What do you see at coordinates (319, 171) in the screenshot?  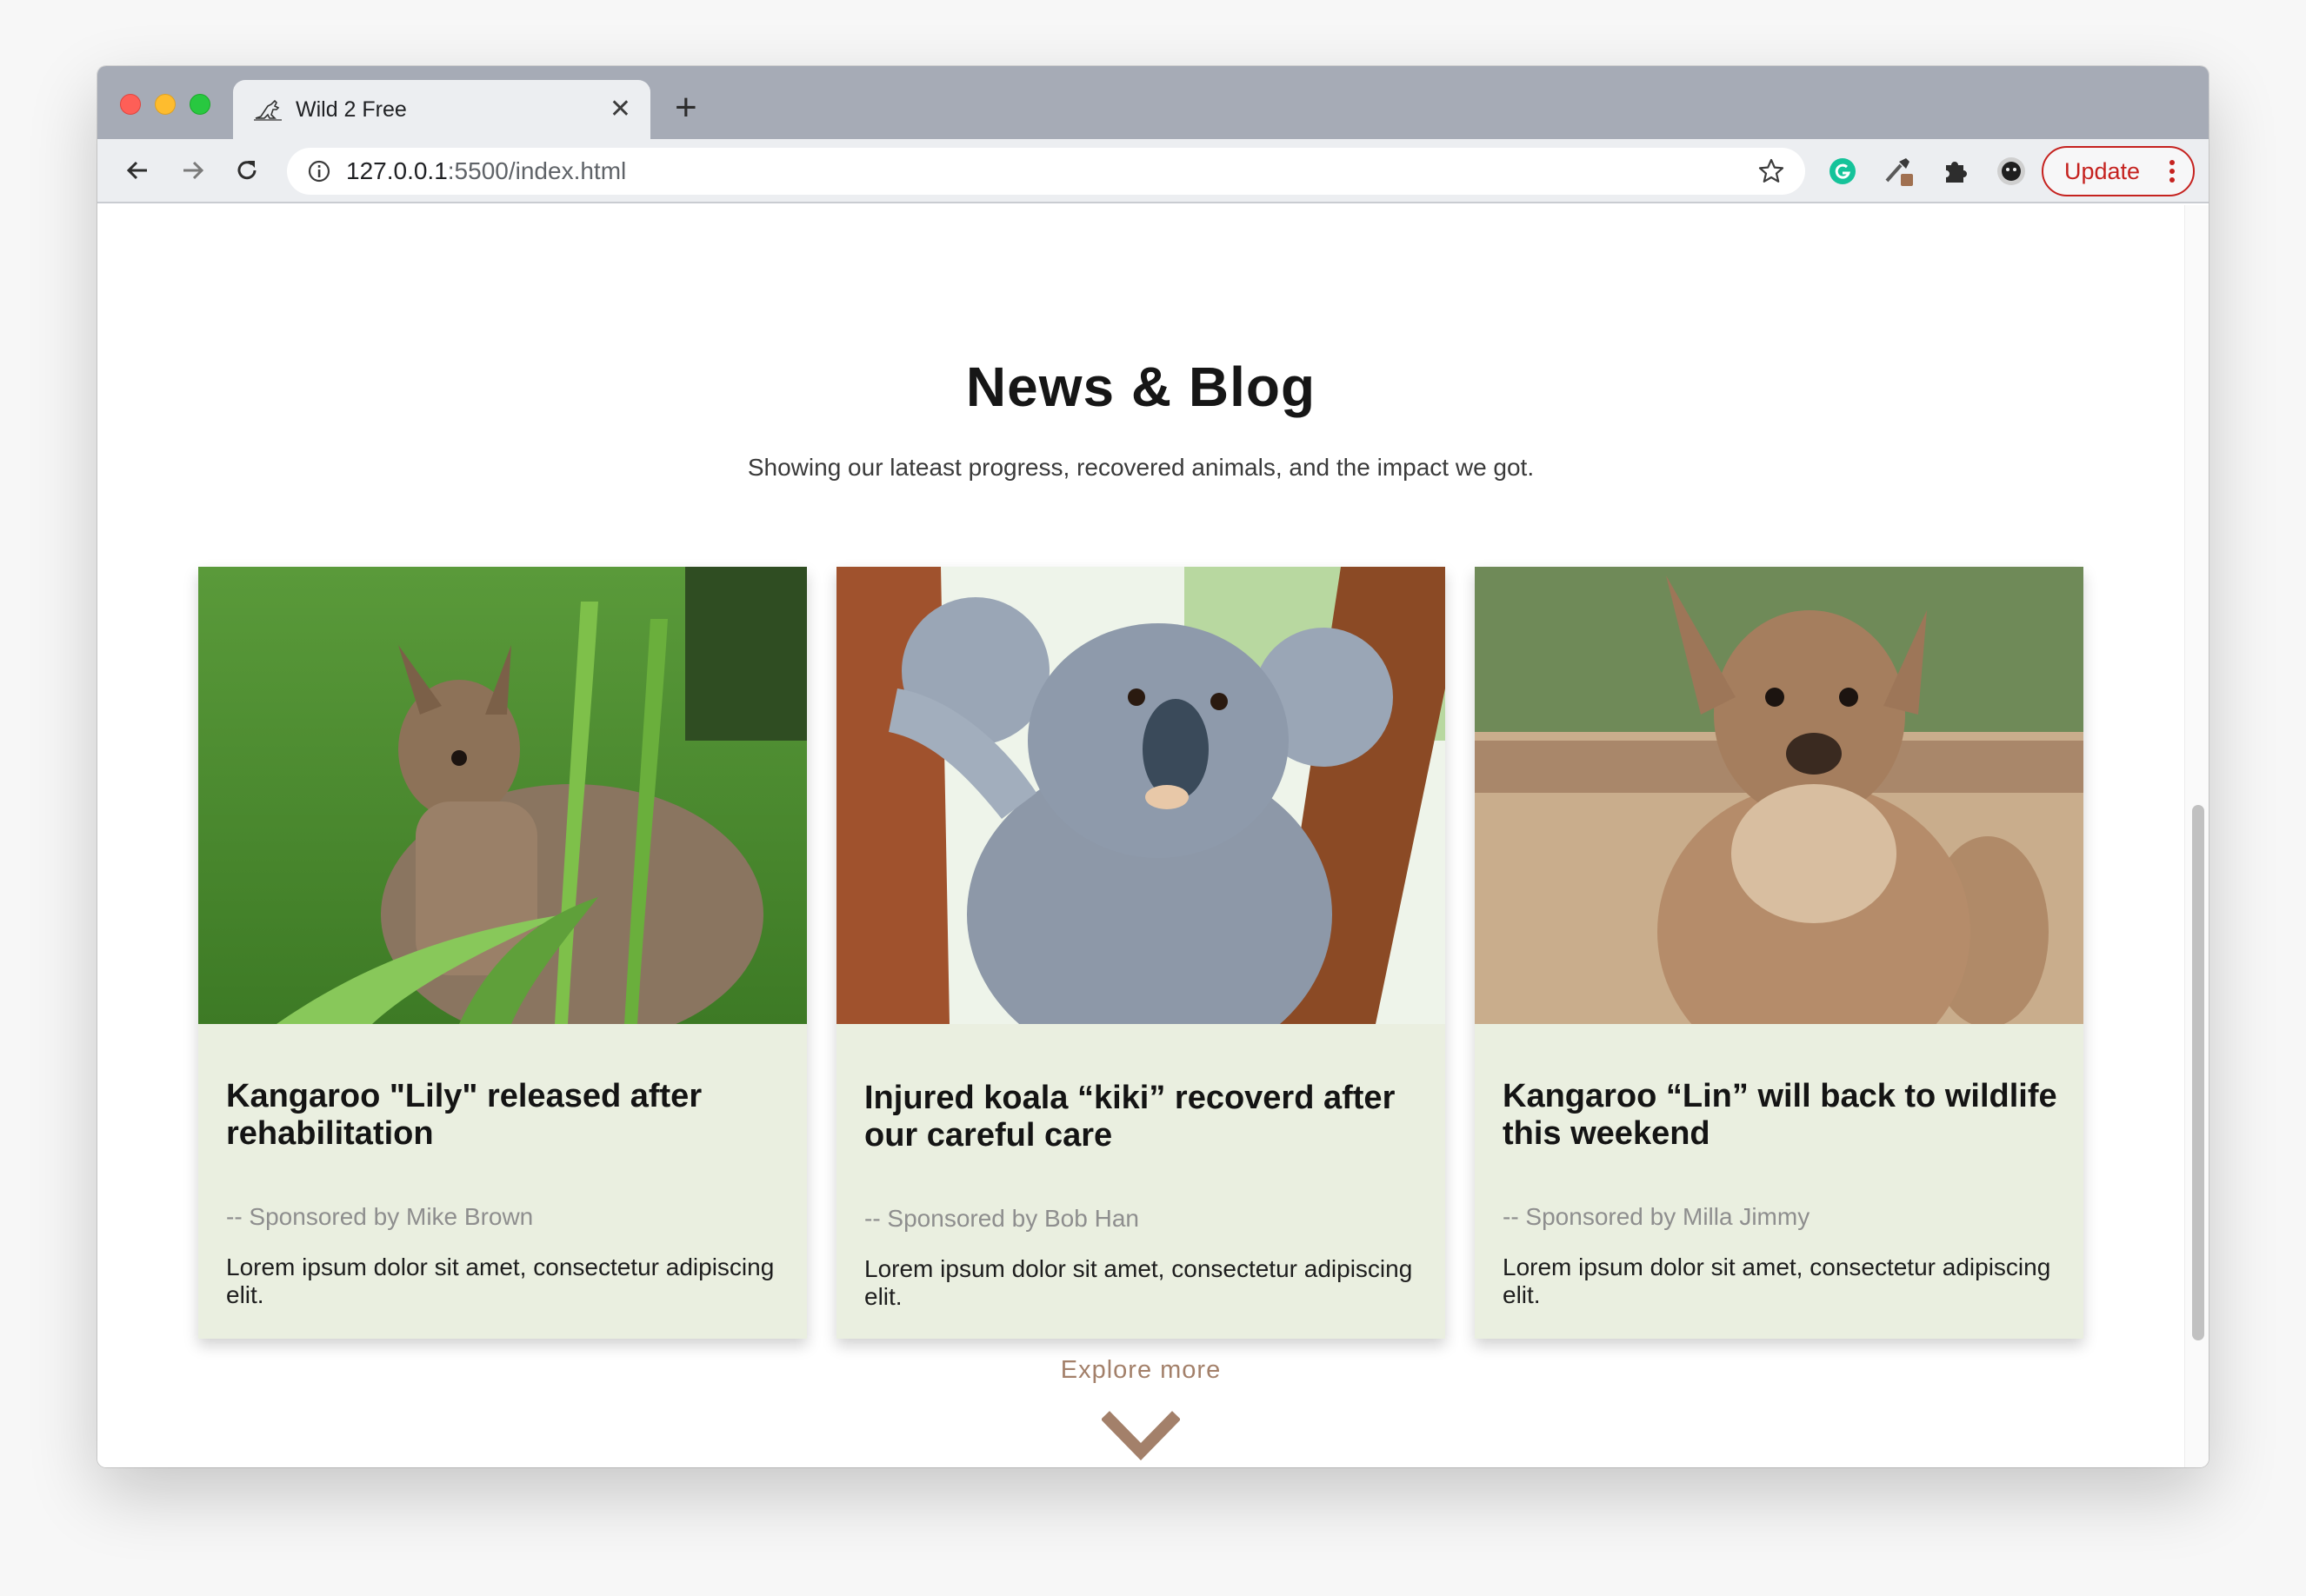 I see `site-info-icon` at bounding box center [319, 171].